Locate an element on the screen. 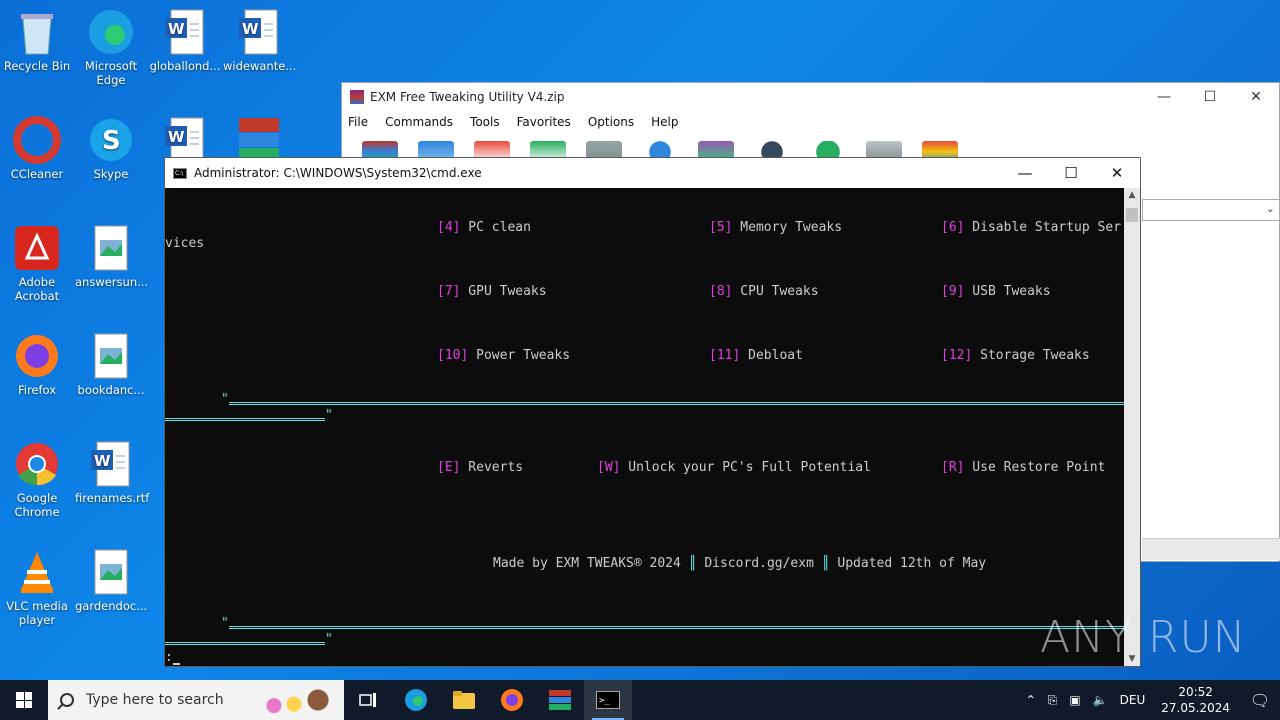 The width and height of the screenshot is (1280, 720). chevron-down-icon: ⌄ is located at coordinates (1270, 208).